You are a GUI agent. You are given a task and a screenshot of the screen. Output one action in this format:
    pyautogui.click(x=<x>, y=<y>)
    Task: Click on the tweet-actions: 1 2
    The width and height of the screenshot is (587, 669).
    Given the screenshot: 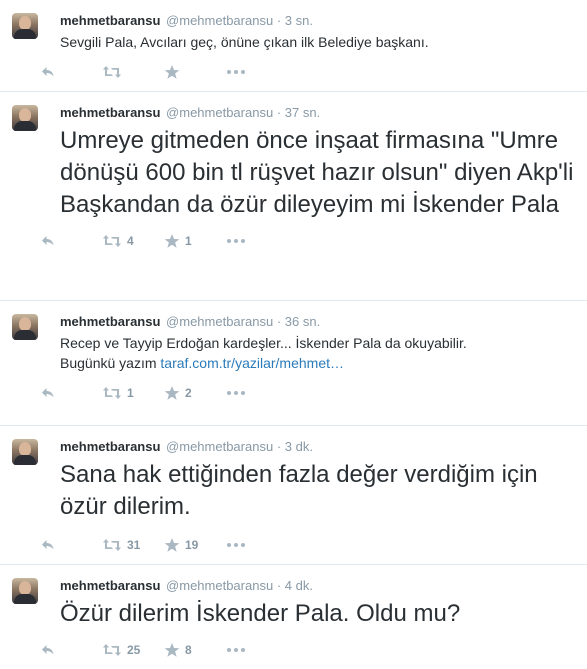 What is the action you would take?
    pyautogui.click(x=307, y=393)
    